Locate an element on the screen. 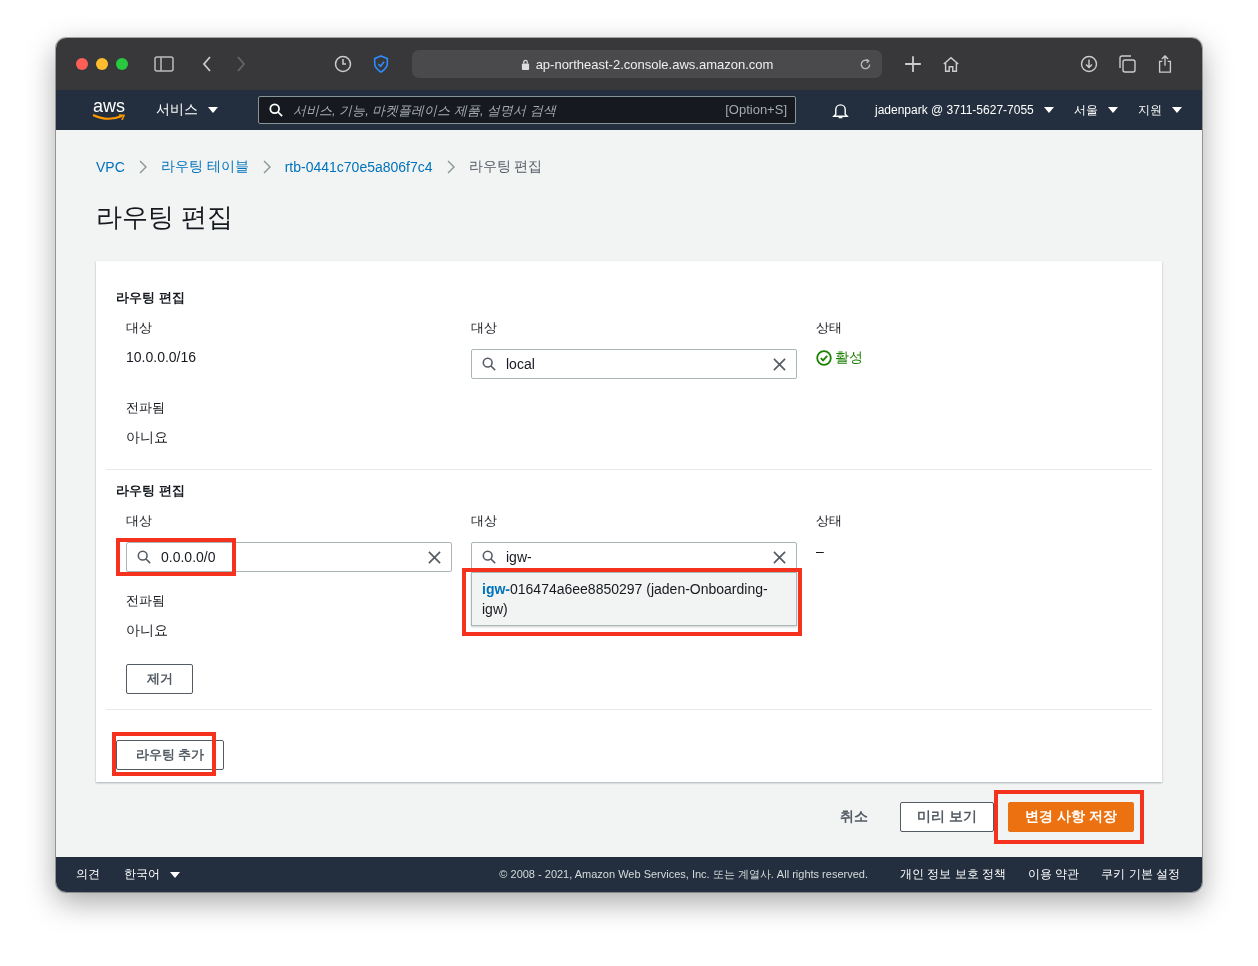 The height and width of the screenshot is (966, 1258). status-text: 활성 is located at coordinates (849, 358).